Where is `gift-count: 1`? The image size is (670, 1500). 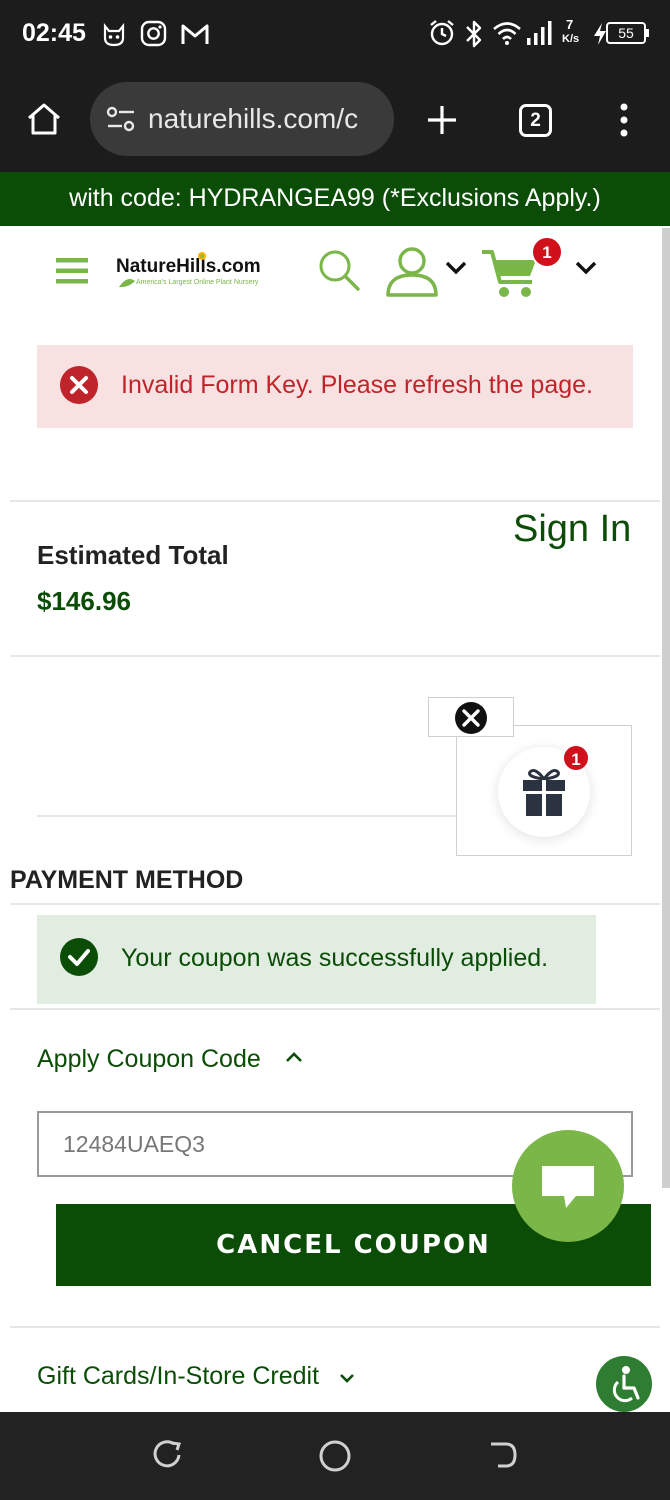
gift-count: 1 is located at coordinates (576, 759).